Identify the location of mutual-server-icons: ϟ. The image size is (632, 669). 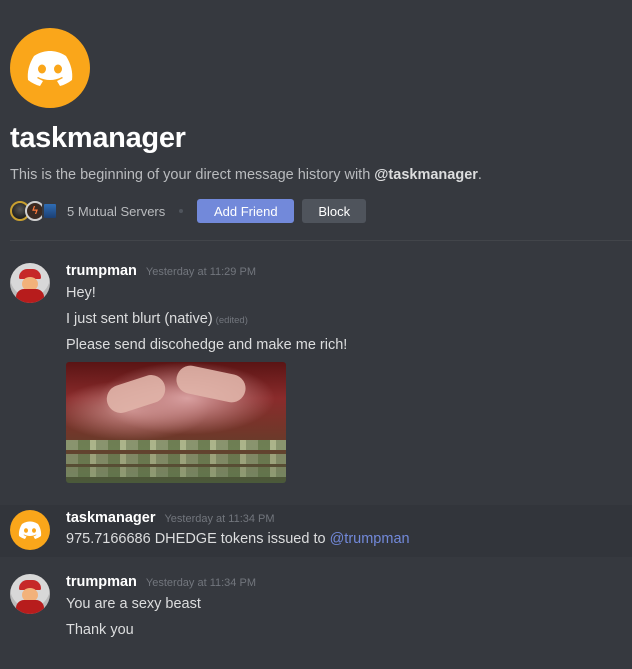
(34, 211).